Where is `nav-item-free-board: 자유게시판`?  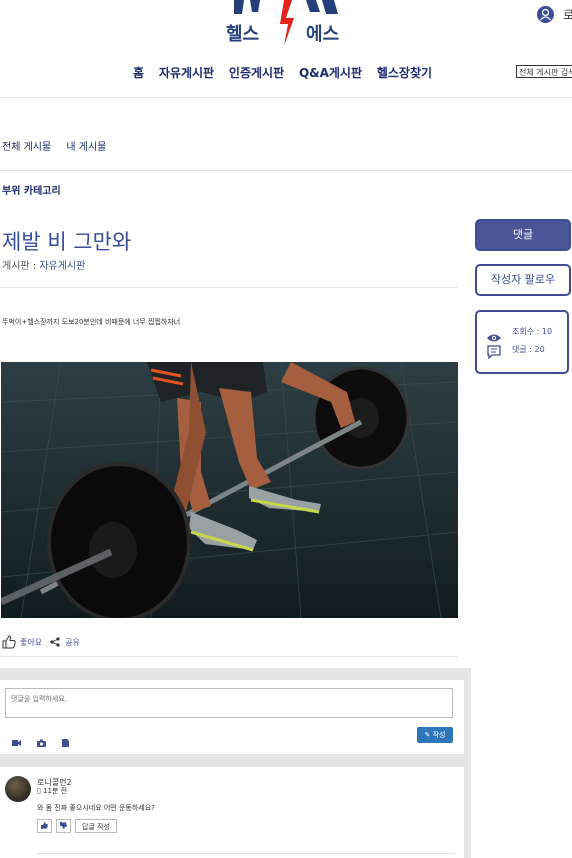 nav-item-free-board: 자유게시판 is located at coordinates (186, 73).